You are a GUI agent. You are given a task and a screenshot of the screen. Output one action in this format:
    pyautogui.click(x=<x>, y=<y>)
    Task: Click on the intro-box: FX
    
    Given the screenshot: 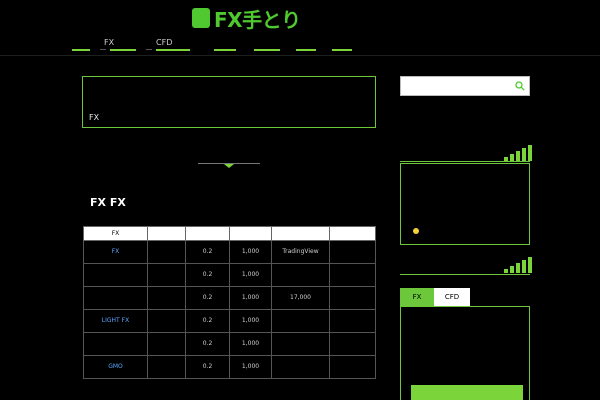 What is the action you would take?
    pyautogui.click(x=229, y=102)
    